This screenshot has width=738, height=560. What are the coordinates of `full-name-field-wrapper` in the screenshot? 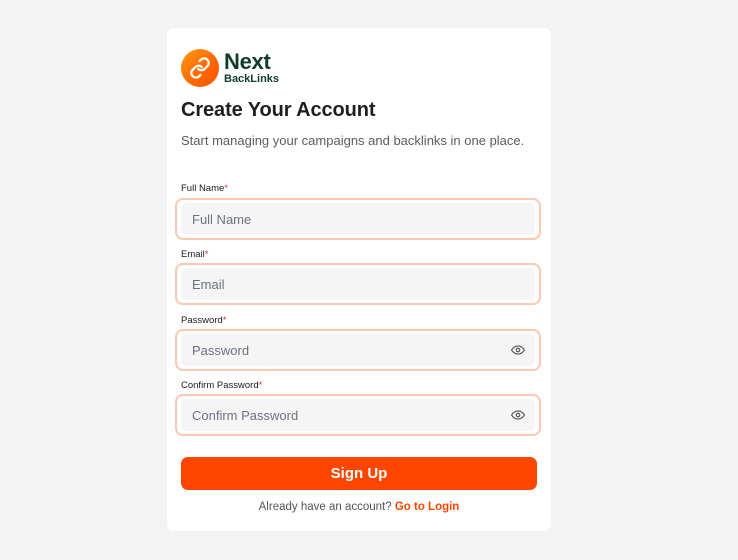 It's located at (358, 219).